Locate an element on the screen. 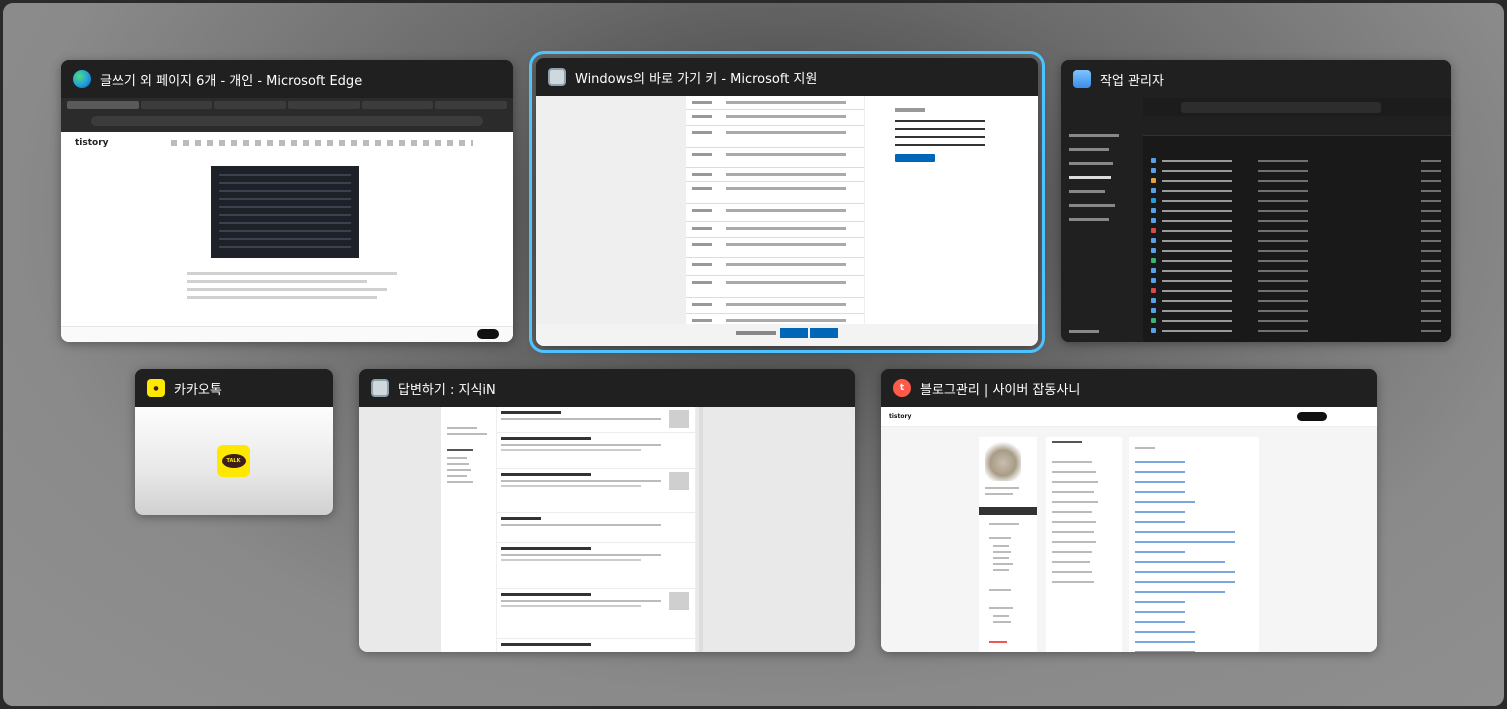 The image size is (1507, 709). window-thumbnail-kakaotalk: ● 카카오톡 TALK is located at coordinates (234, 442).